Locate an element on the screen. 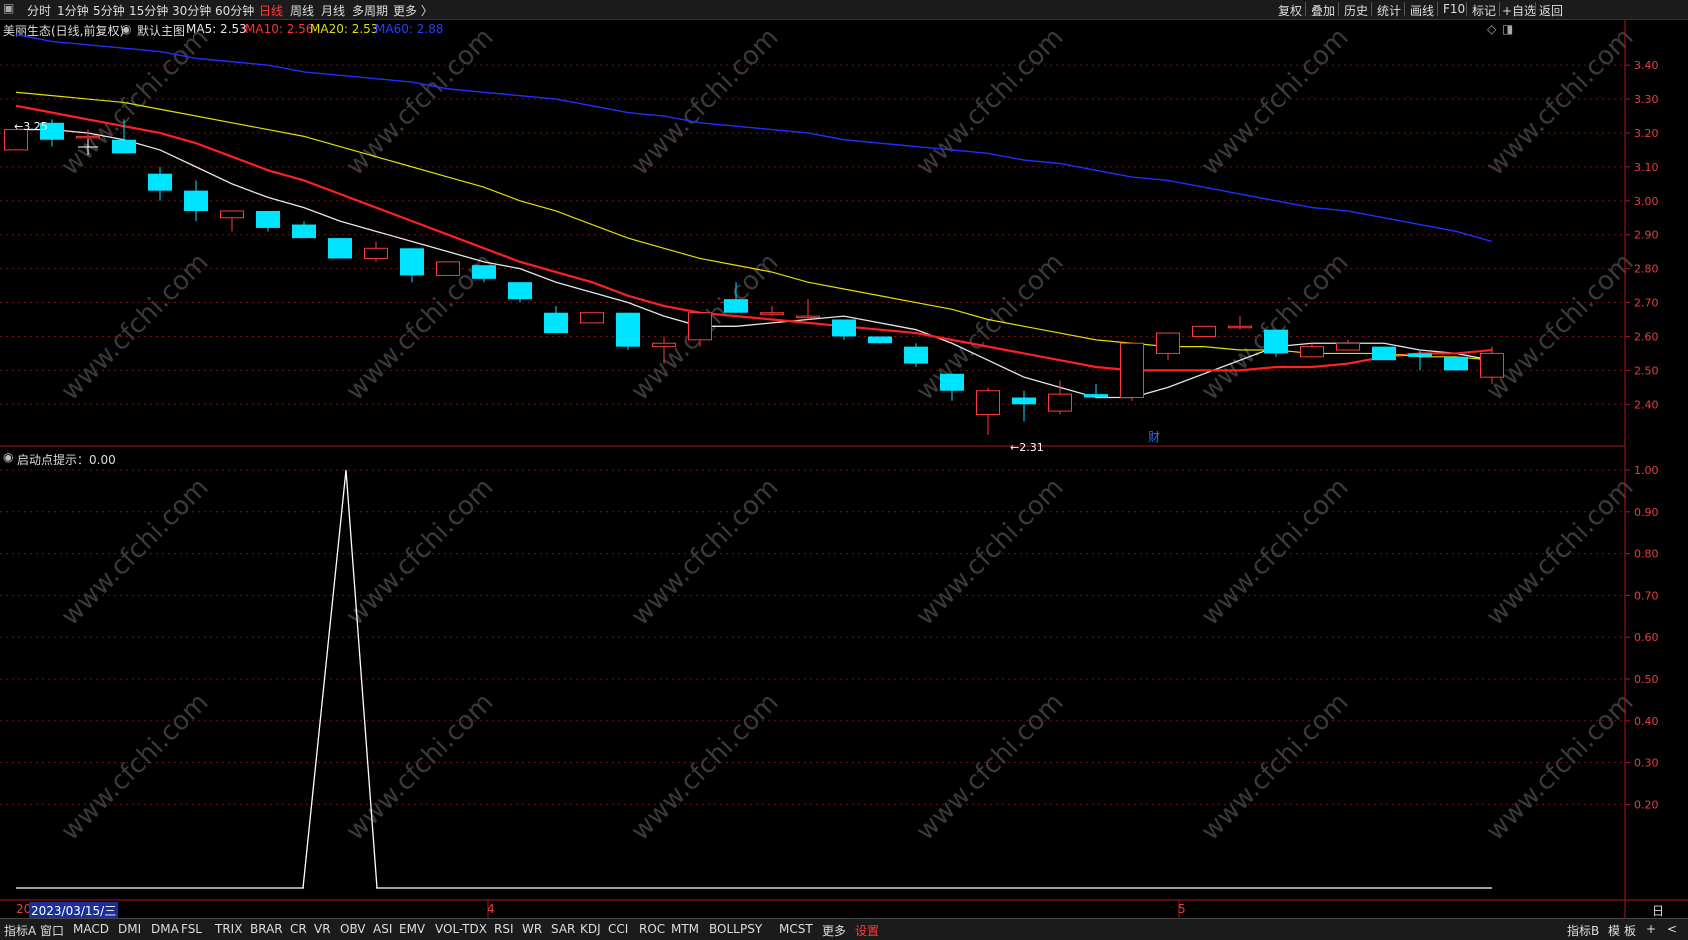 The width and height of the screenshot is (1688, 940). indicator-tab-psy: PSY is located at coordinates (751, 929).